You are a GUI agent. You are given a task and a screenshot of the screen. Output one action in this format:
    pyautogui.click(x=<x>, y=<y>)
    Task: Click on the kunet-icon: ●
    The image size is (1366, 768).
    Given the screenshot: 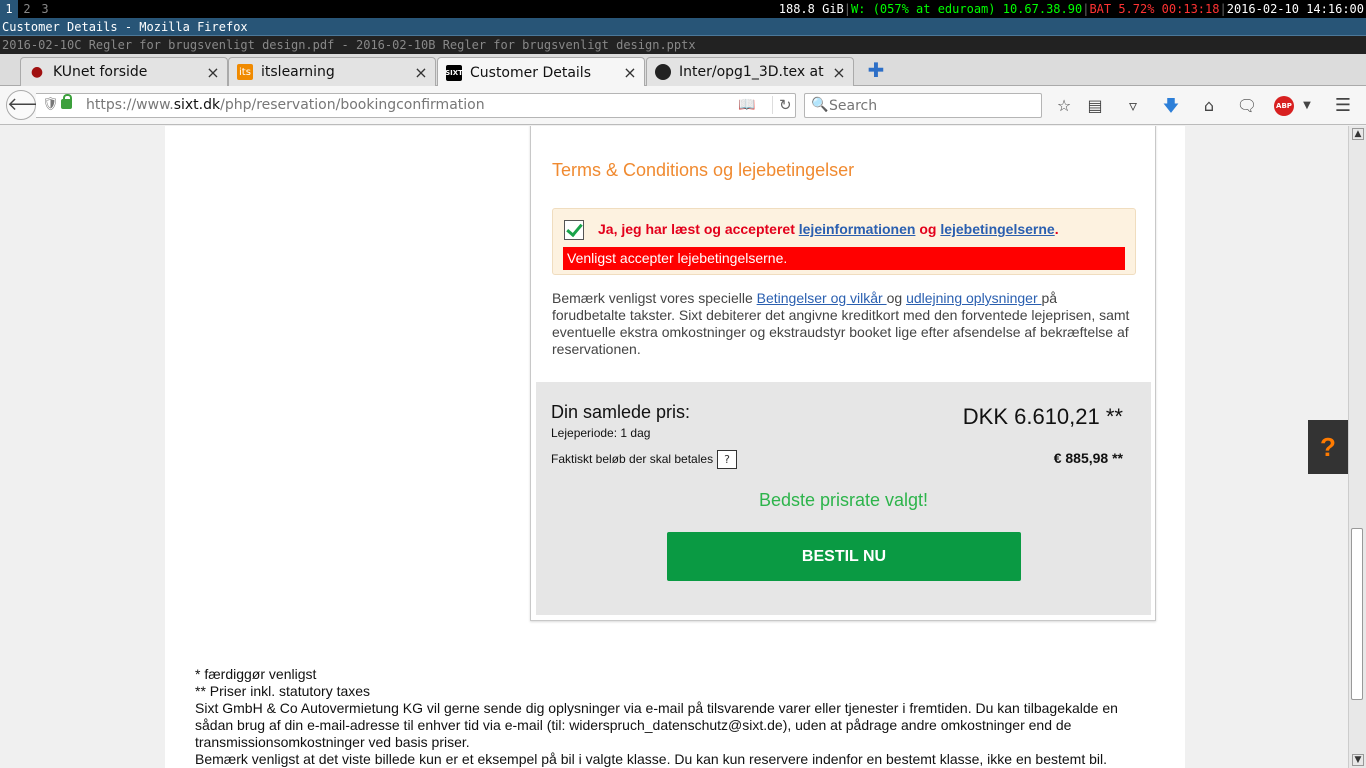 What is the action you would take?
    pyautogui.click(x=37, y=72)
    